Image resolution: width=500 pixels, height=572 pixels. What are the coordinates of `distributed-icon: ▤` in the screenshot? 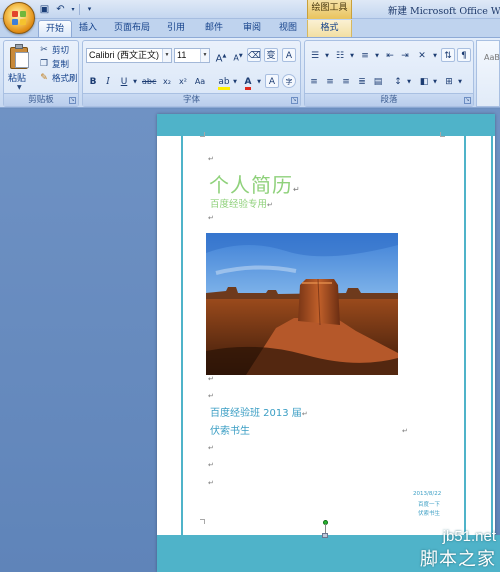 It's located at (378, 82).